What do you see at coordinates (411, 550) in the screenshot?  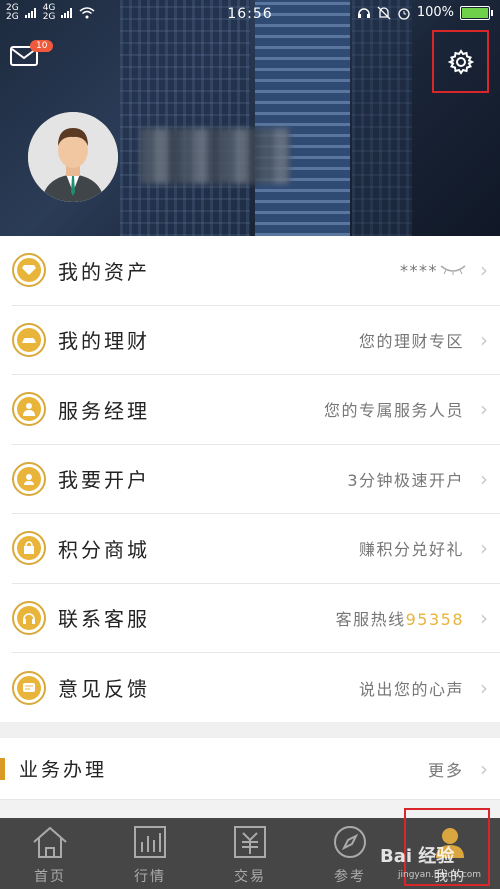 I see `menu-item-value: 赚积分兑好礼` at bounding box center [411, 550].